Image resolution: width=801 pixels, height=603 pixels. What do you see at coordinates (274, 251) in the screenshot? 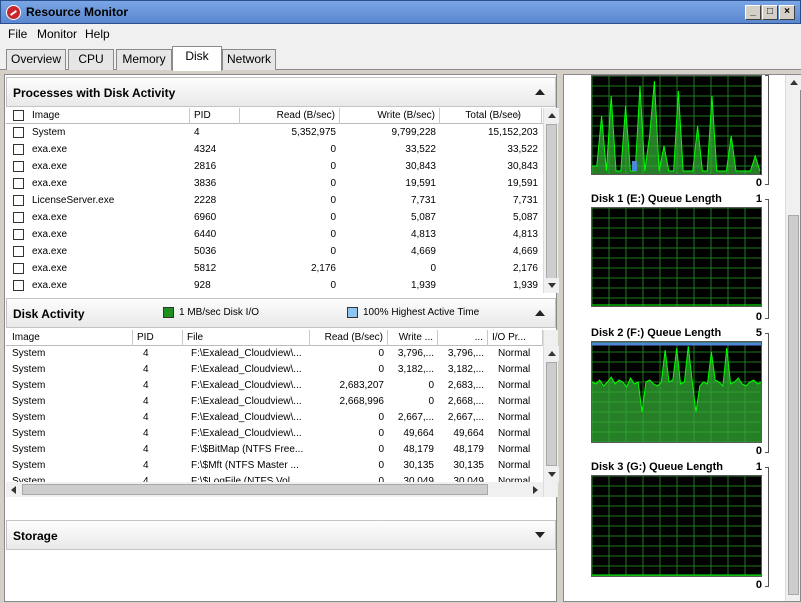
I see `table-row: exa.exe 5036 0 4,669 4,669` at bounding box center [274, 251].